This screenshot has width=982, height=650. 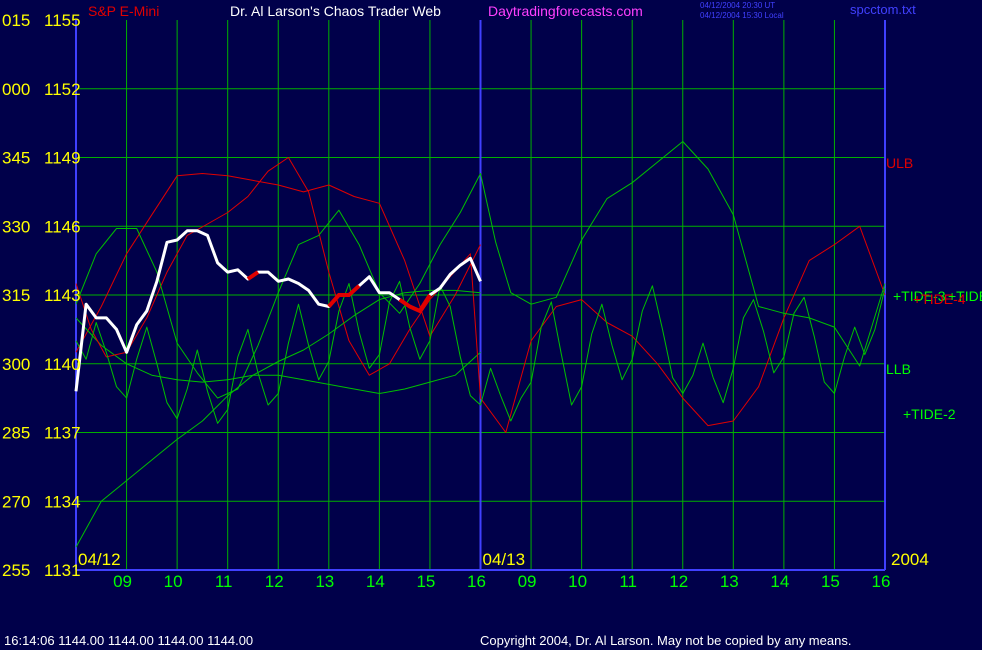 What do you see at coordinates (939, 299) in the screenshot?
I see `series-label: +TIDE-4` at bounding box center [939, 299].